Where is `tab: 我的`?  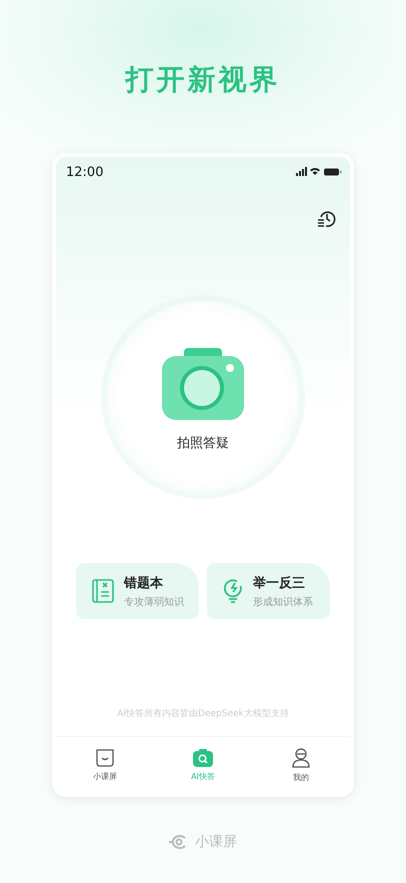 tab: 我的 is located at coordinates (301, 765).